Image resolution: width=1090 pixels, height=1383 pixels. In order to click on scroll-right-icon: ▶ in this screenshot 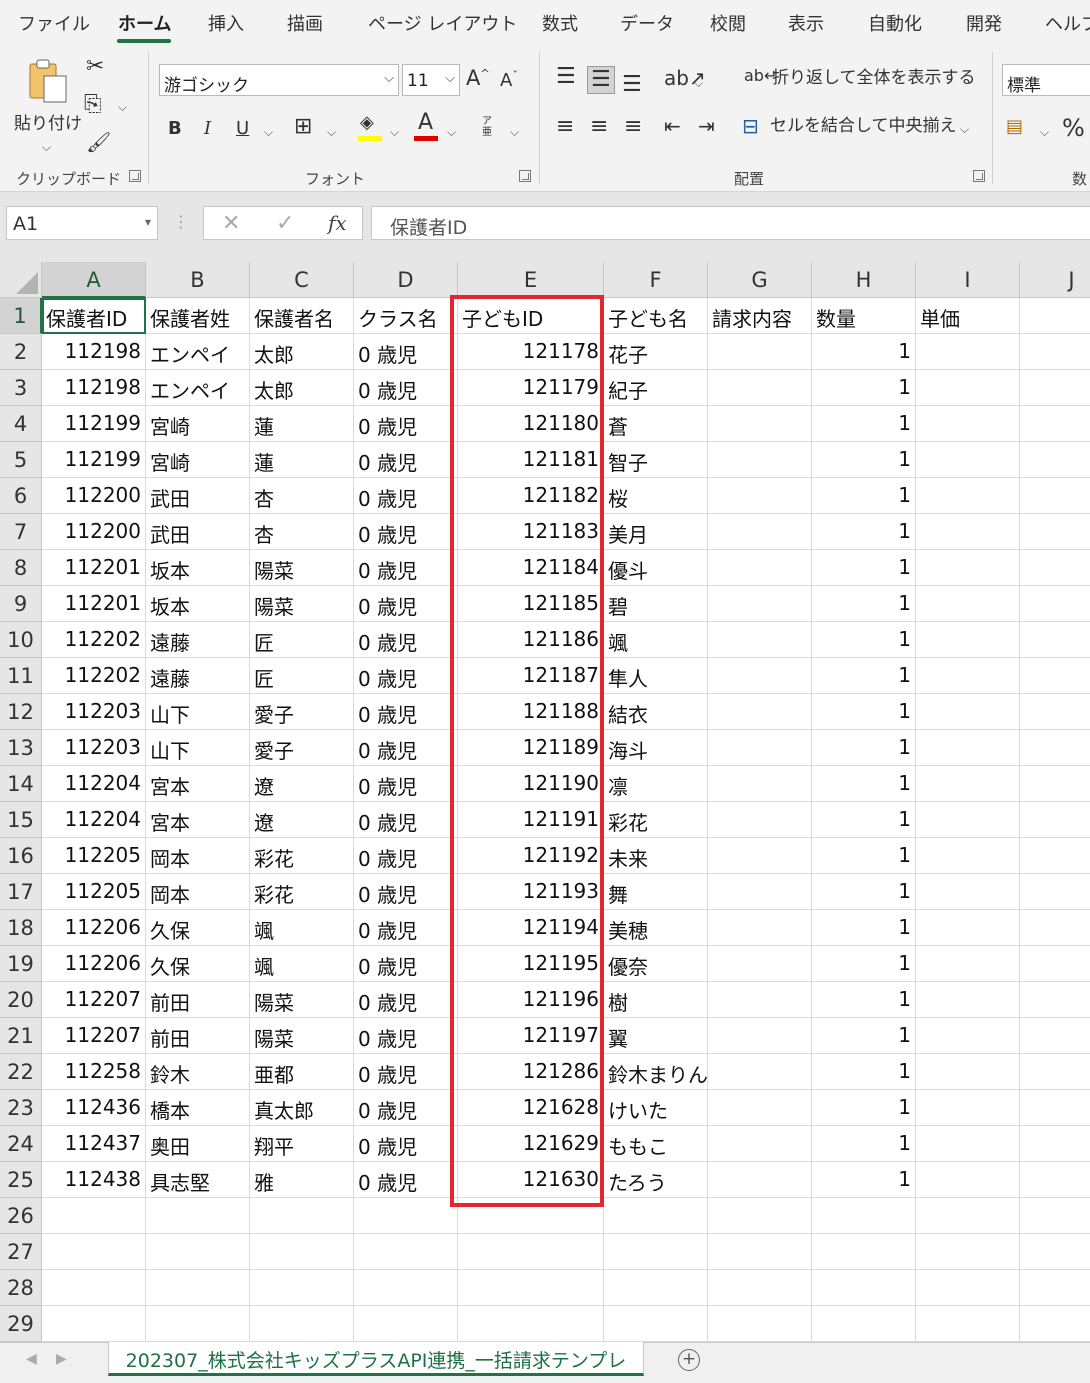, I will do `click(61, 1359)`.